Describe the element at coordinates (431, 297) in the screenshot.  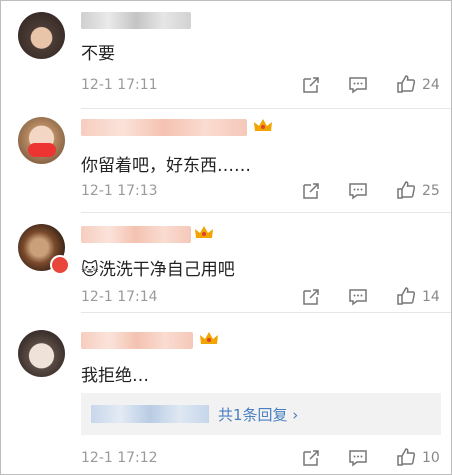
I see `like-count: 14` at that location.